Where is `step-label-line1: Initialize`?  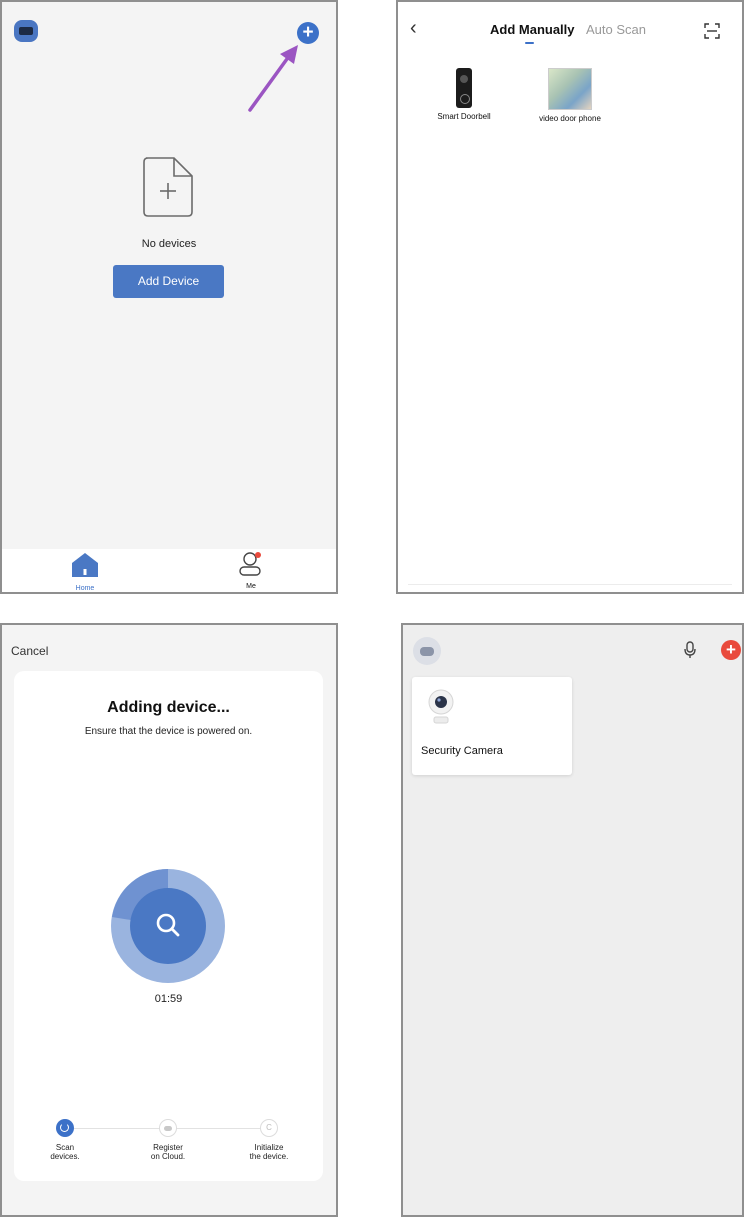 step-label-line1: Initialize is located at coordinates (269, 1147).